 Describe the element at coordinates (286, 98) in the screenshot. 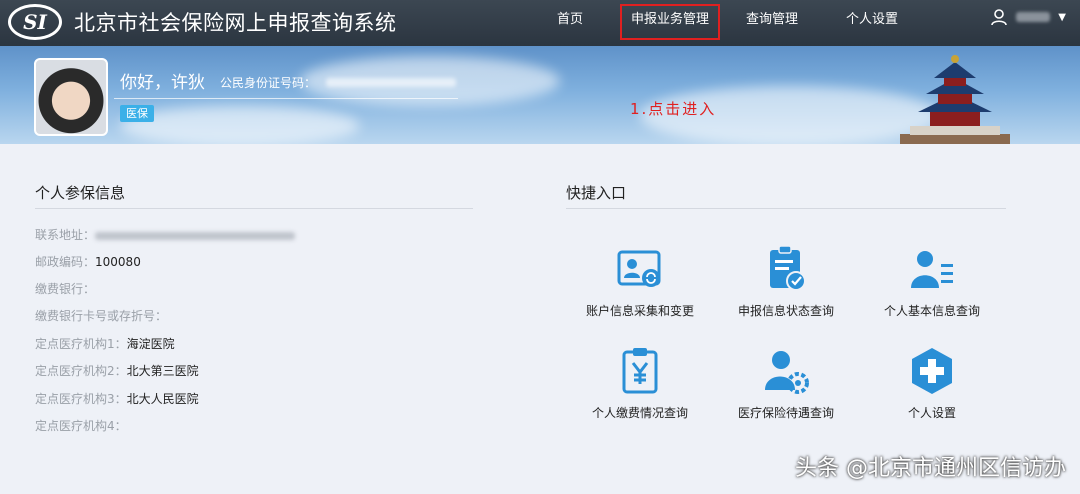

I see `banner-divider` at that location.